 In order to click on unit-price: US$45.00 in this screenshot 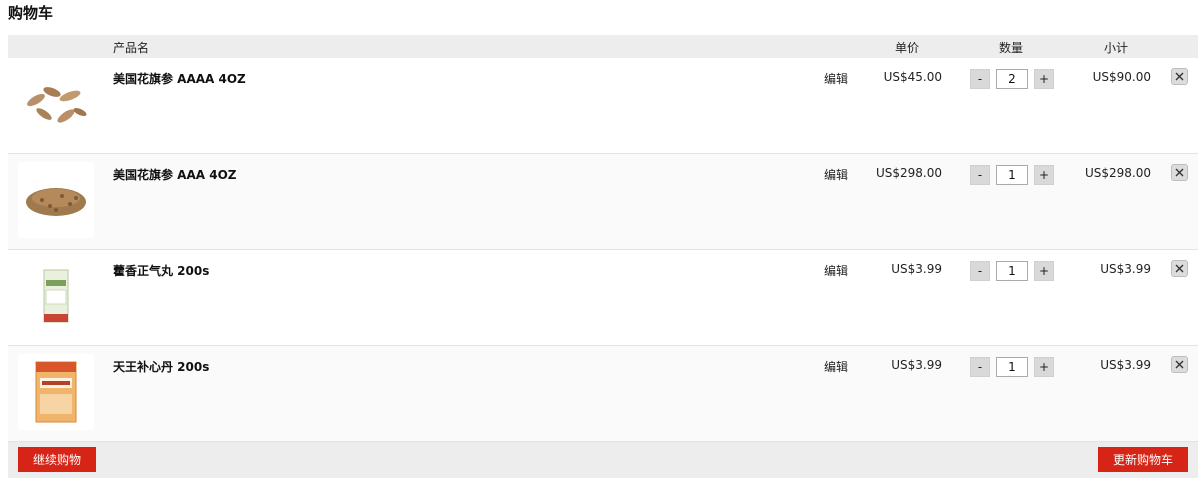, I will do `click(912, 77)`.